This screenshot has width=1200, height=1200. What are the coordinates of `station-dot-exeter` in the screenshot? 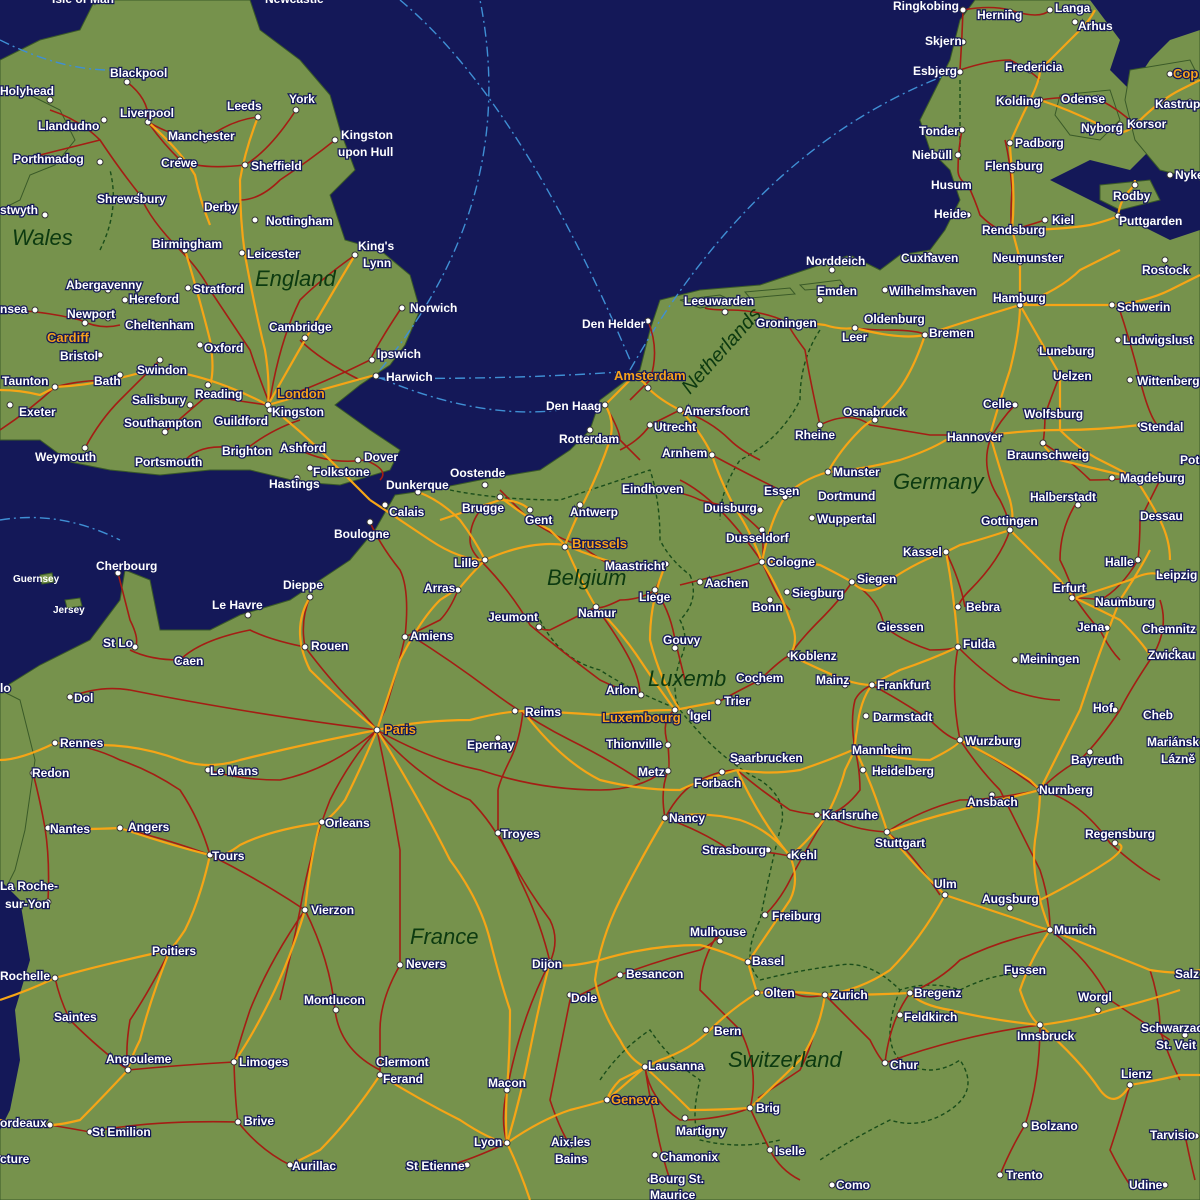 It's located at (10, 405).